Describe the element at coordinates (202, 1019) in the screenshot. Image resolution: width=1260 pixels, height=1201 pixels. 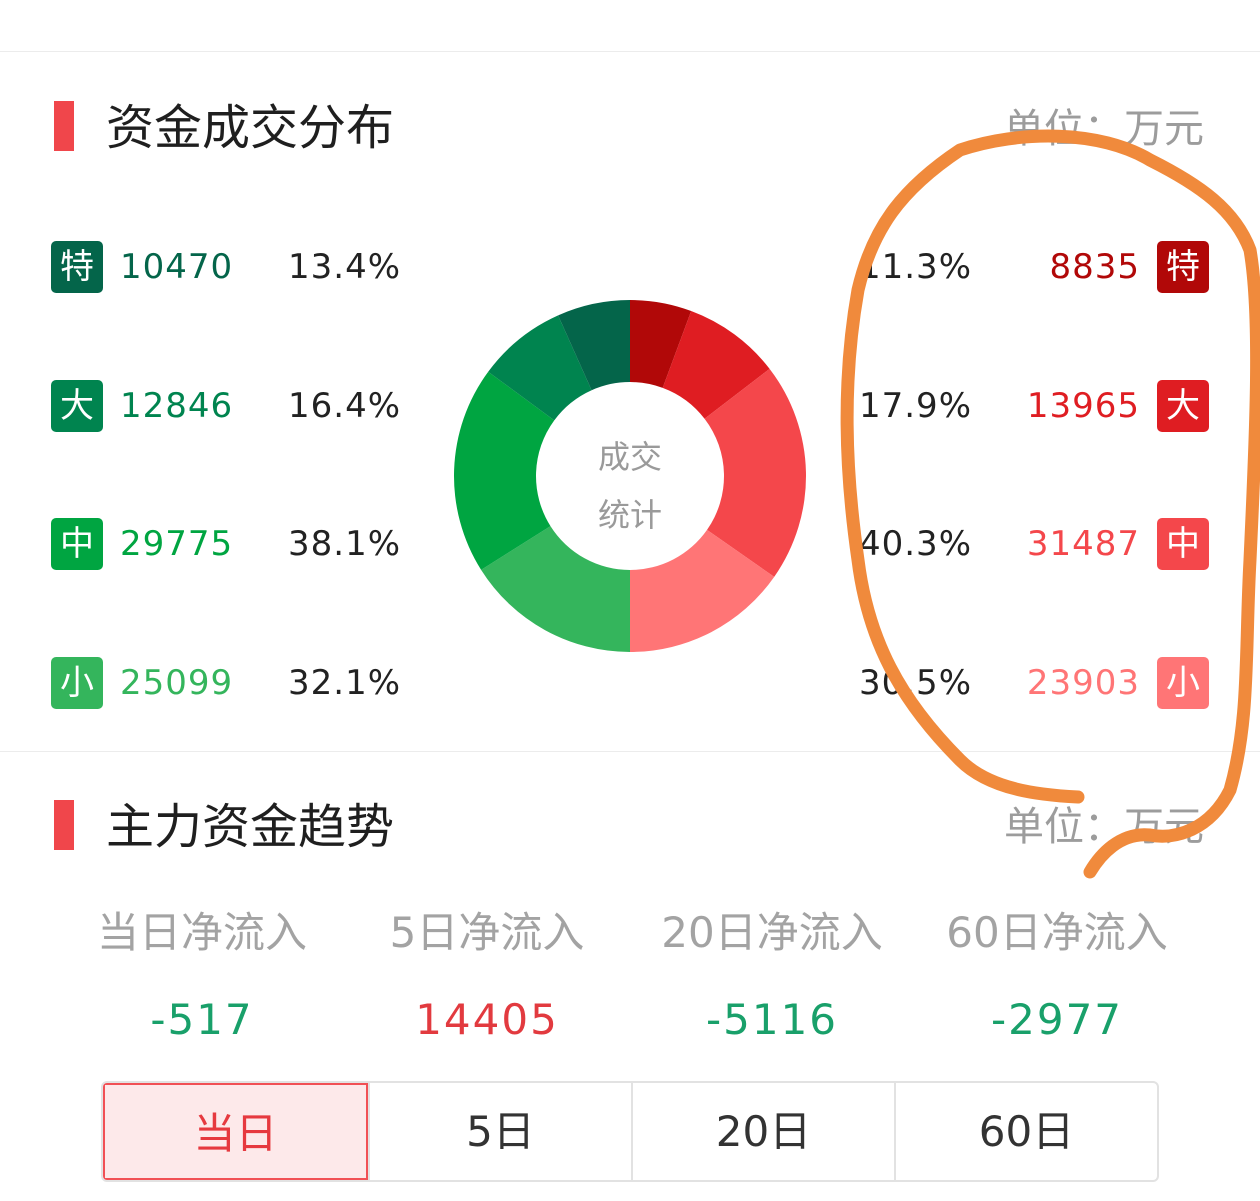
I see `flow-value-today: -517` at that location.